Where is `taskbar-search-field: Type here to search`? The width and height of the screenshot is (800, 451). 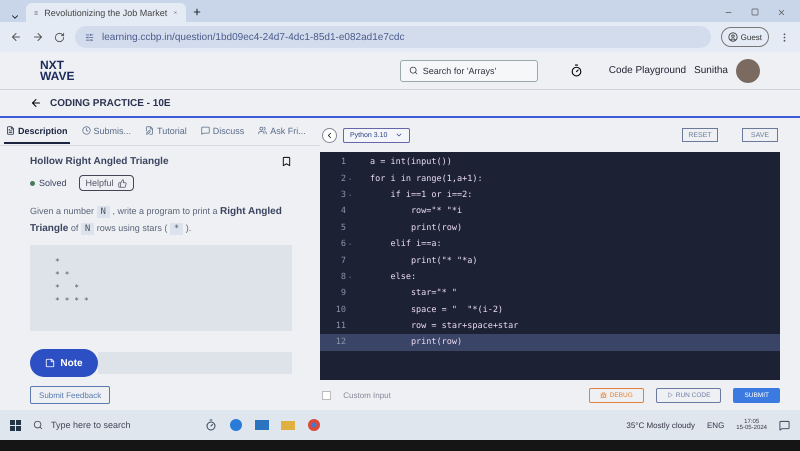
taskbar-search-field: Type here to search is located at coordinates (93, 425).